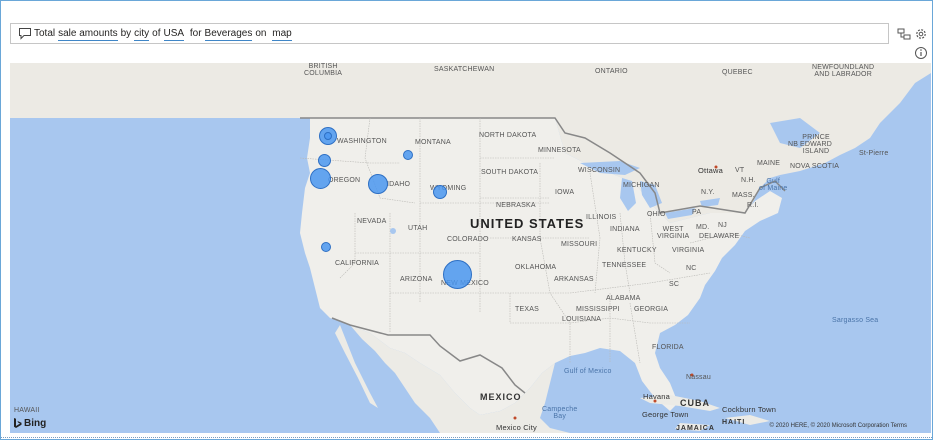  What do you see at coordinates (126, 33) in the screenshot?
I see `qa-word: by` at bounding box center [126, 33].